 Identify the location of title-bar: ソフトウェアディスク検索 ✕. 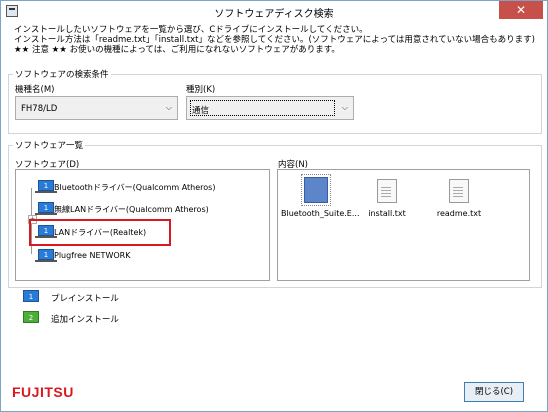
(274, 11).